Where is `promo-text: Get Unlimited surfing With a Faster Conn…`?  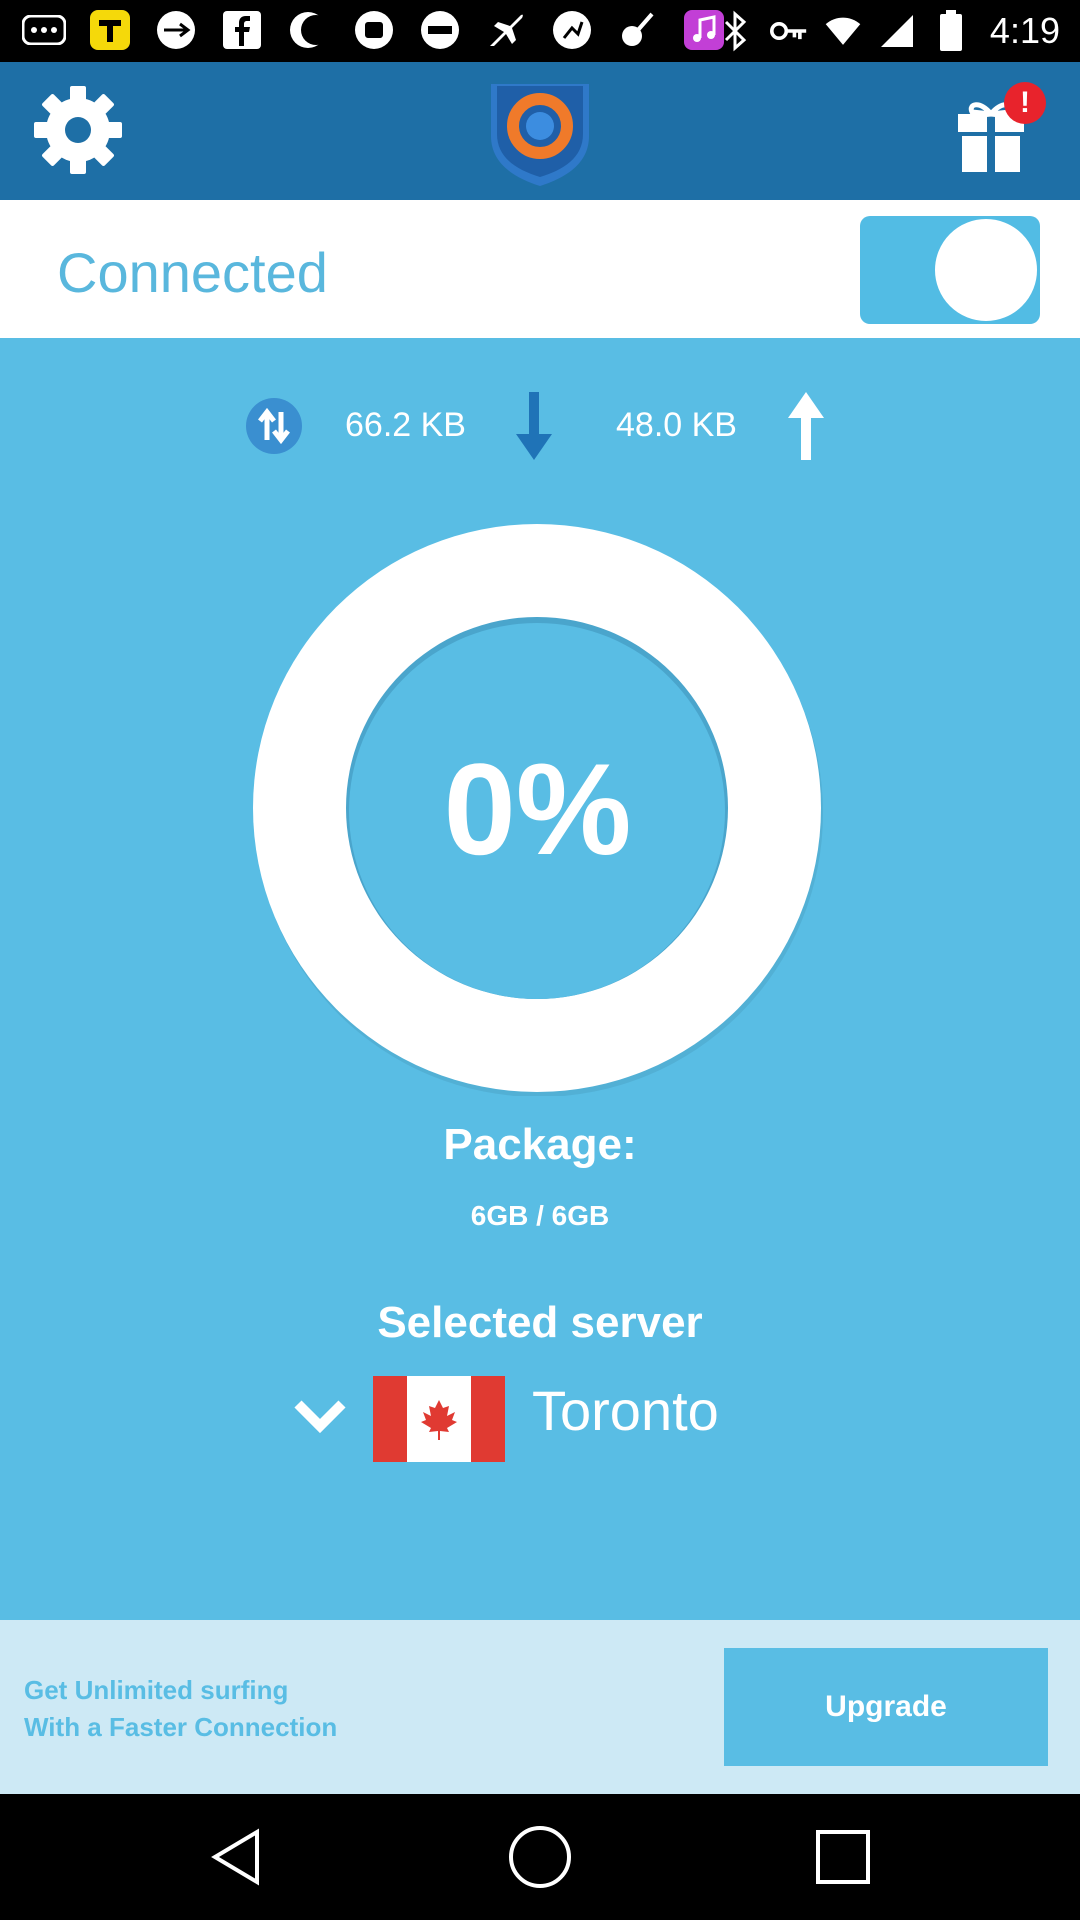 promo-text: Get Unlimited surfing With a Faster Conn… is located at coordinates (180, 1709).